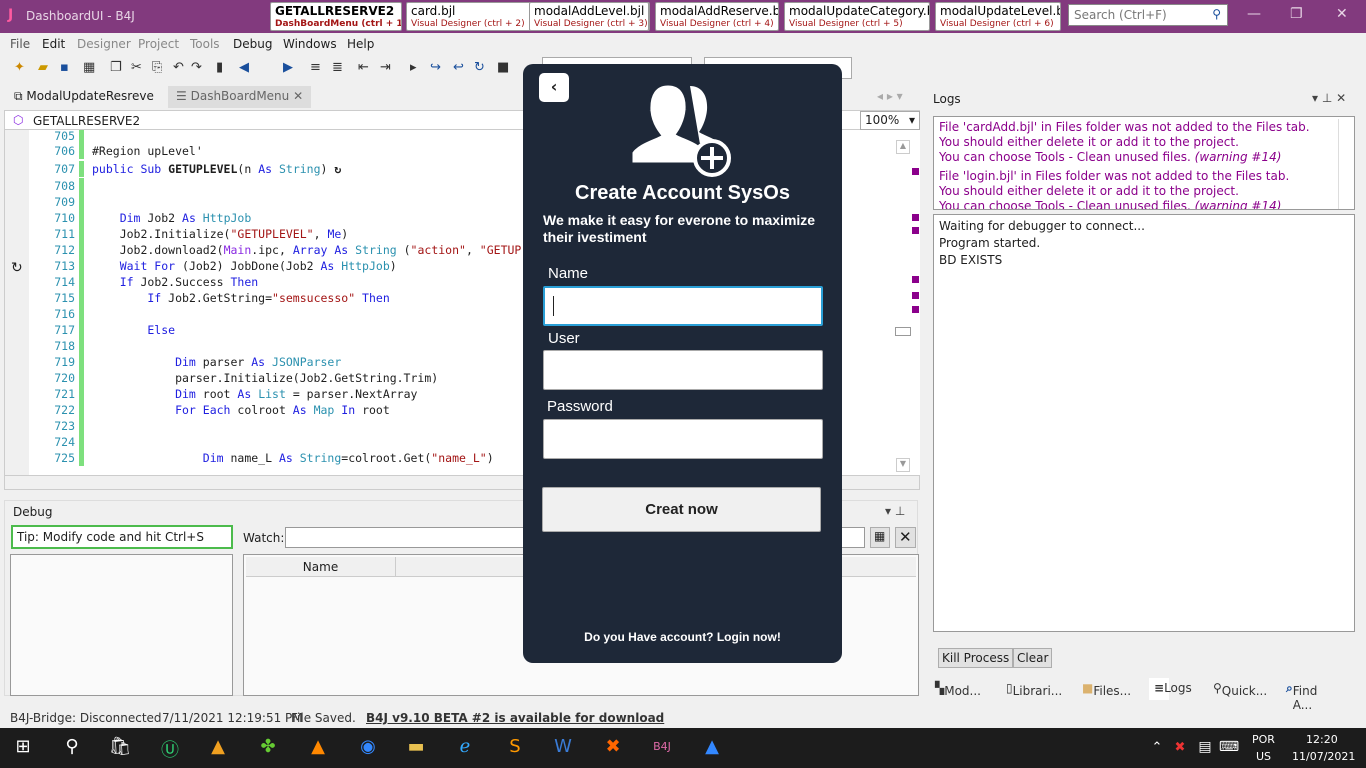  I want to click on step-over-icon: ↪, so click(435, 67).